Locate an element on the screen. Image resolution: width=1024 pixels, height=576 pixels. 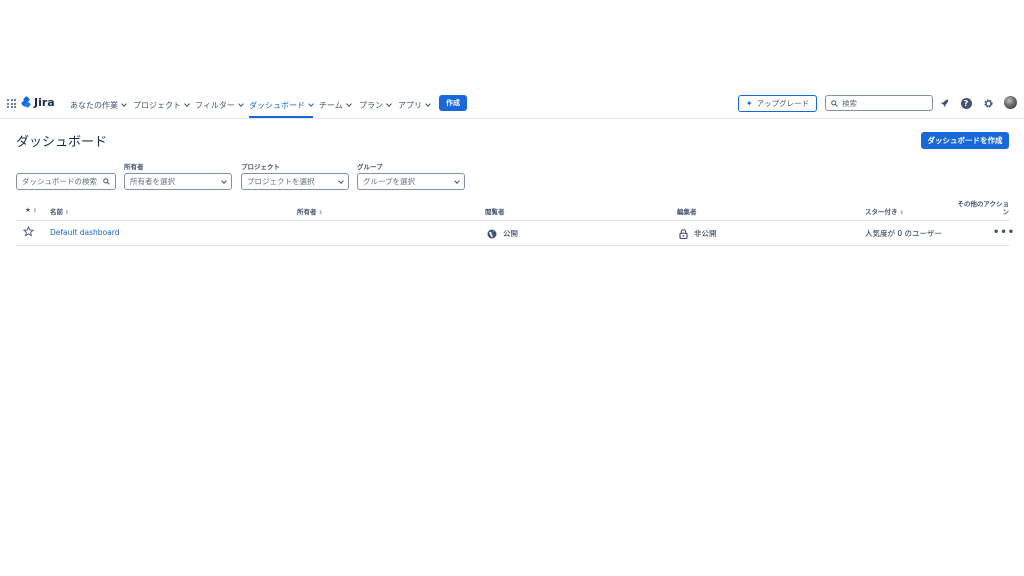
nav-label: あなたの作業 is located at coordinates (94, 105).